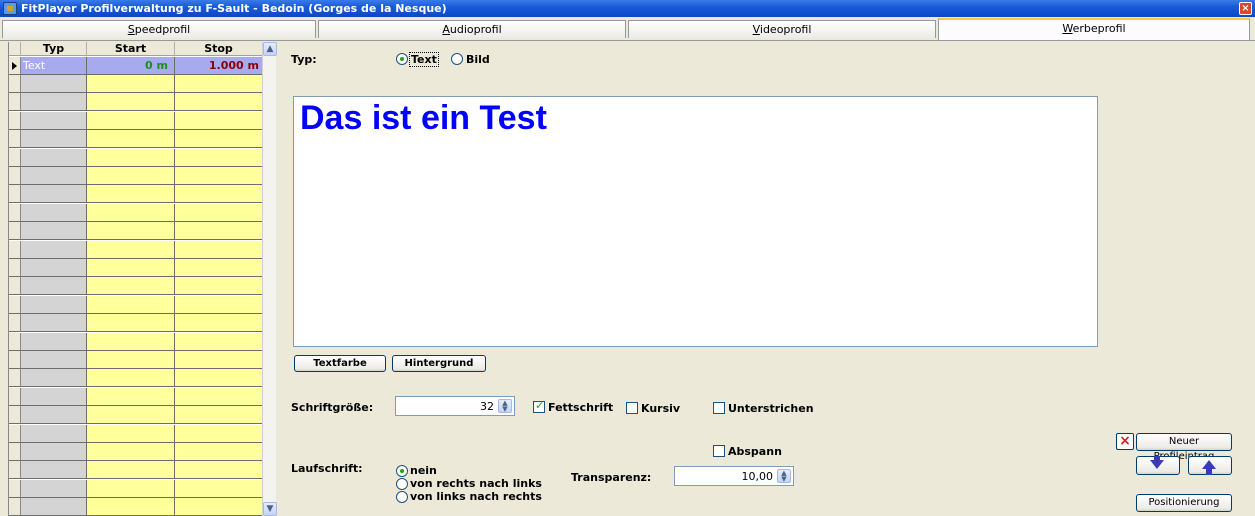 This screenshot has width=1255, height=516. Describe the element at coordinates (402, 497) in the screenshot. I see `laufschrift-links-rechts-radio` at that location.